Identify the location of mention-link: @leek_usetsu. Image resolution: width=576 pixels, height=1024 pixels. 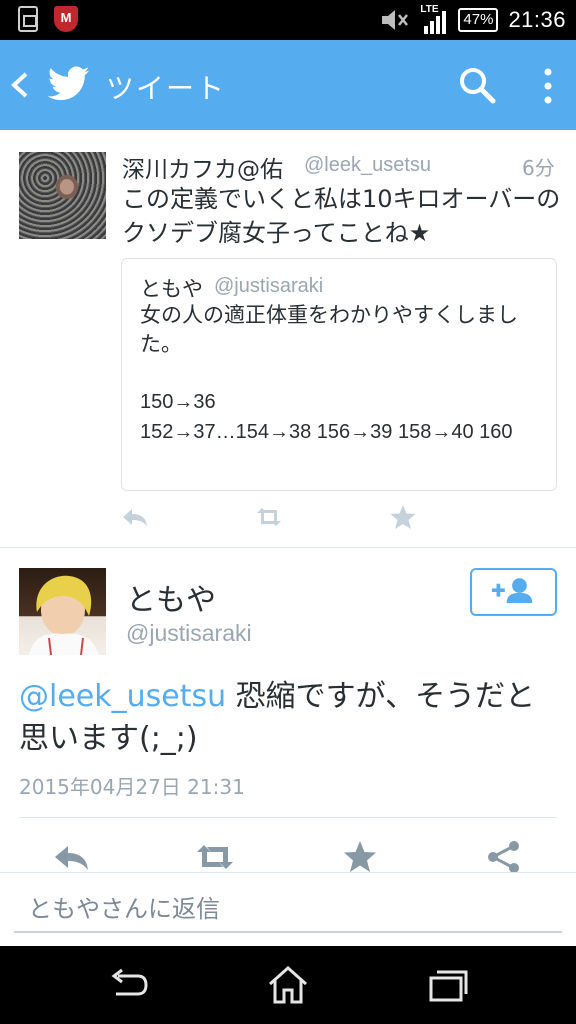
(122, 696).